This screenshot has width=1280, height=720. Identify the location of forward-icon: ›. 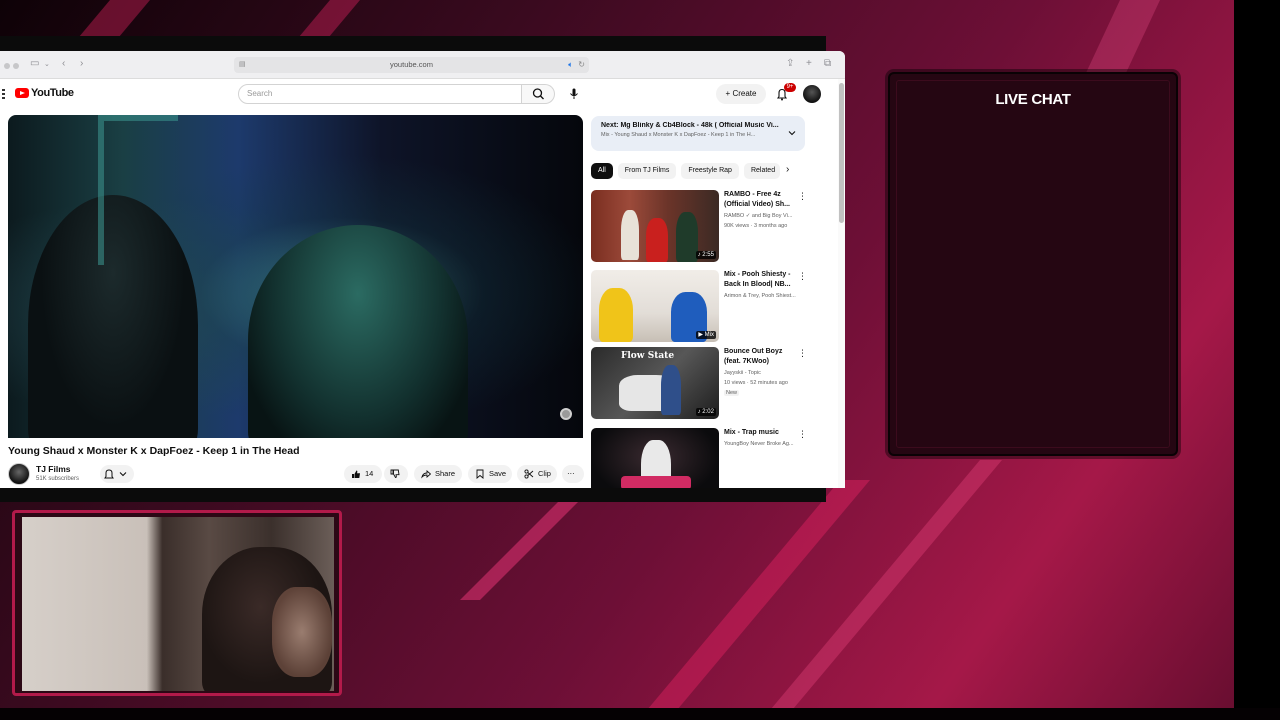
(81, 63).